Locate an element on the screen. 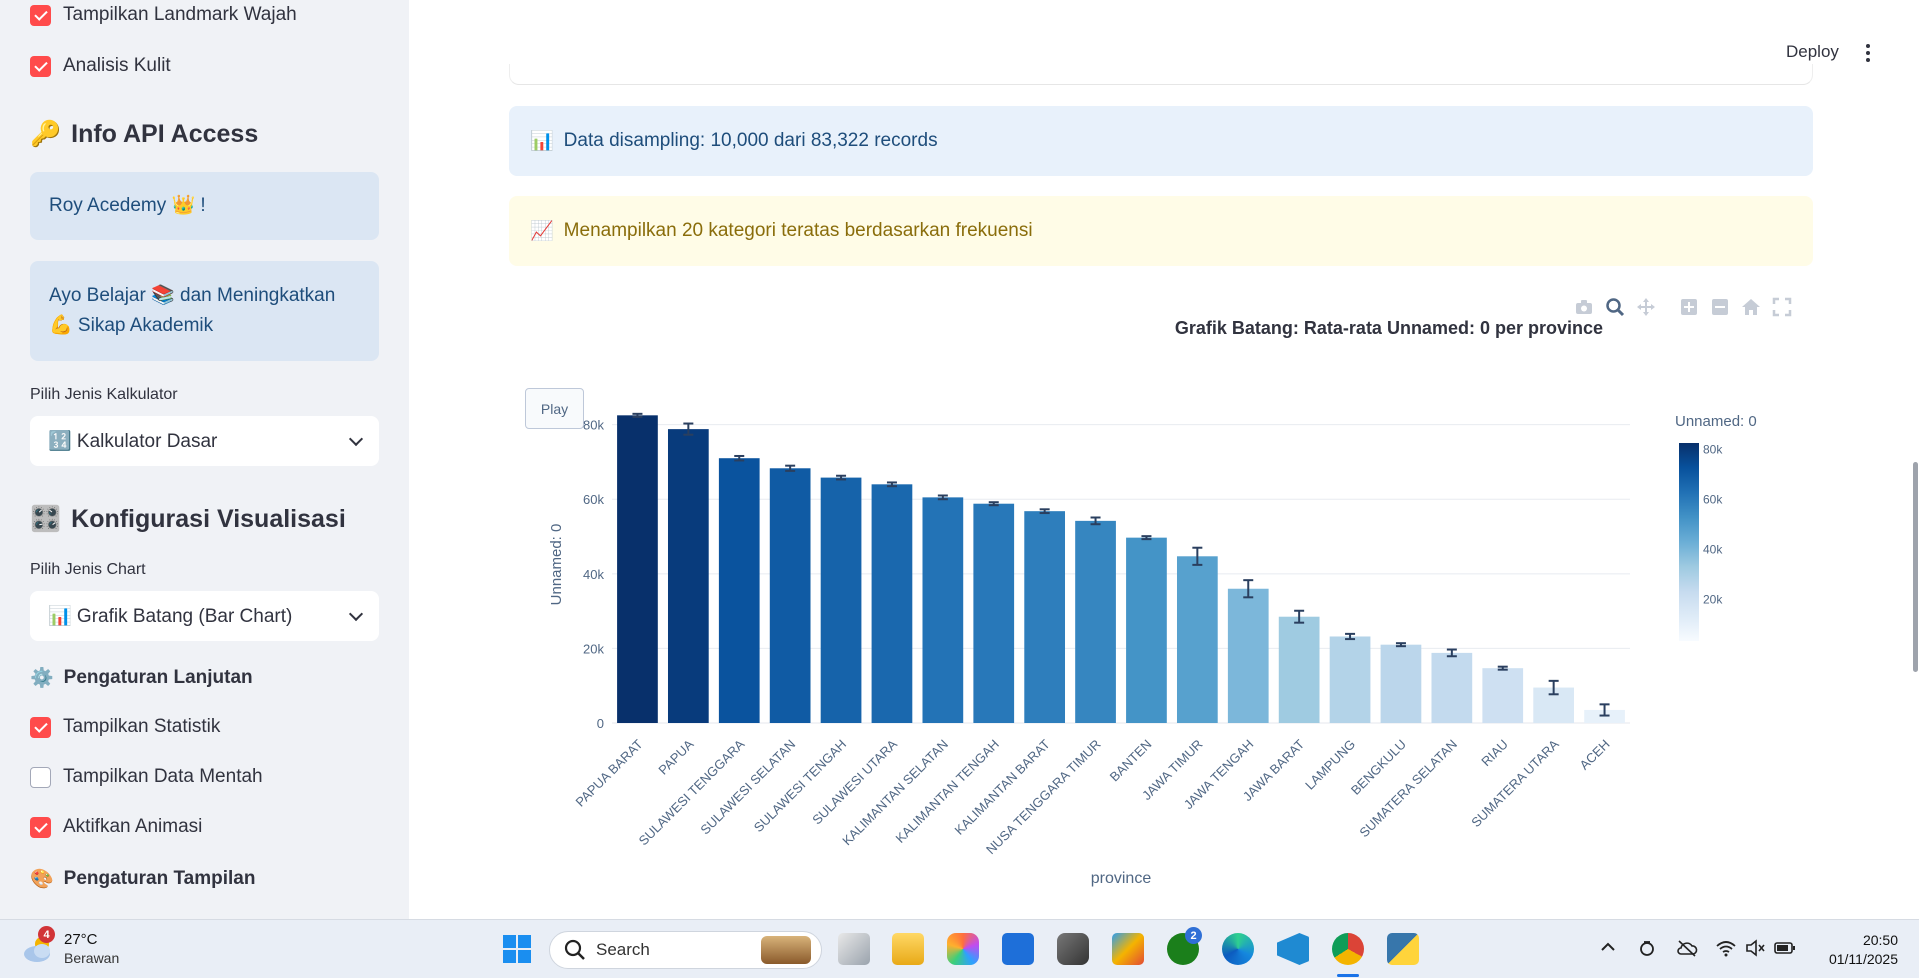  trend-up-icon: 📈 is located at coordinates (542, 231).